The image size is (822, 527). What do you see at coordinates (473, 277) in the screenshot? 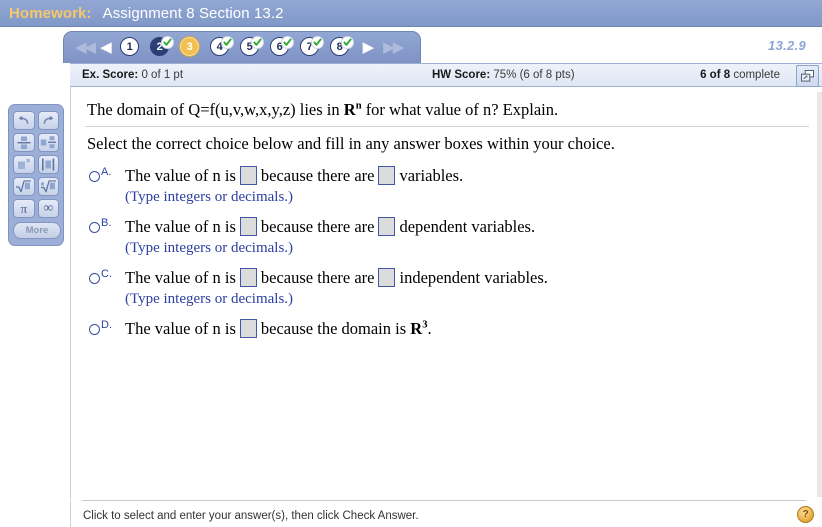
I see `choice-c-text-3: independent variables.` at bounding box center [473, 277].